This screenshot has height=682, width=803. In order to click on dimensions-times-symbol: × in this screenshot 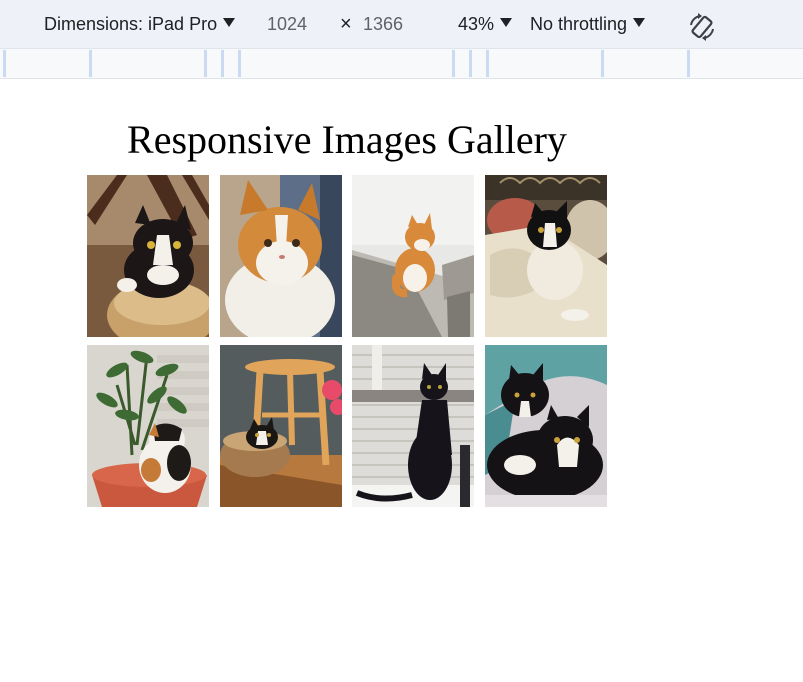, I will do `click(346, 23)`.